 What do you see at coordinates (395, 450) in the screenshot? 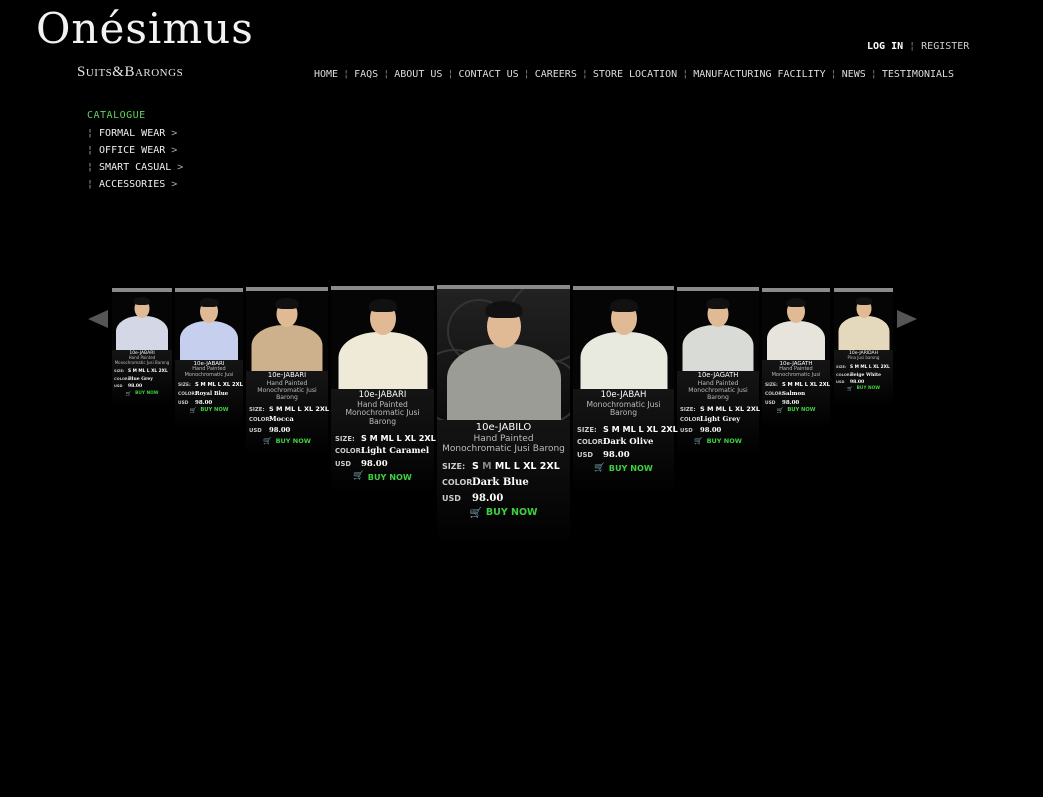
I see `color-value: Light Caramel` at bounding box center [395, 450].